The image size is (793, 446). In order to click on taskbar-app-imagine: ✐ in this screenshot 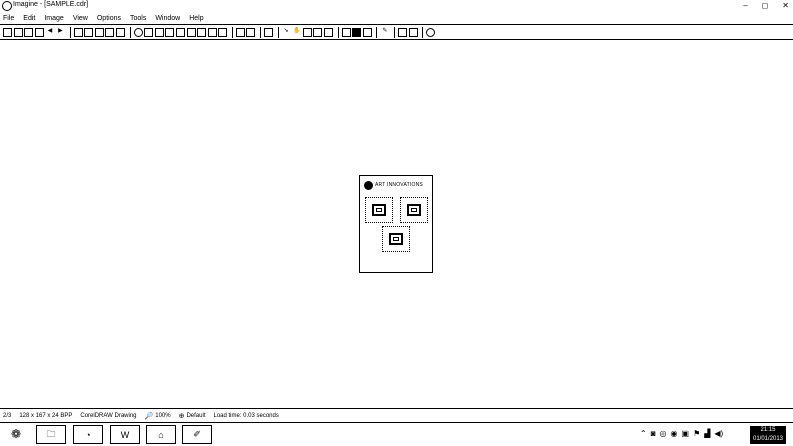, I will do `click(197, 434)`.